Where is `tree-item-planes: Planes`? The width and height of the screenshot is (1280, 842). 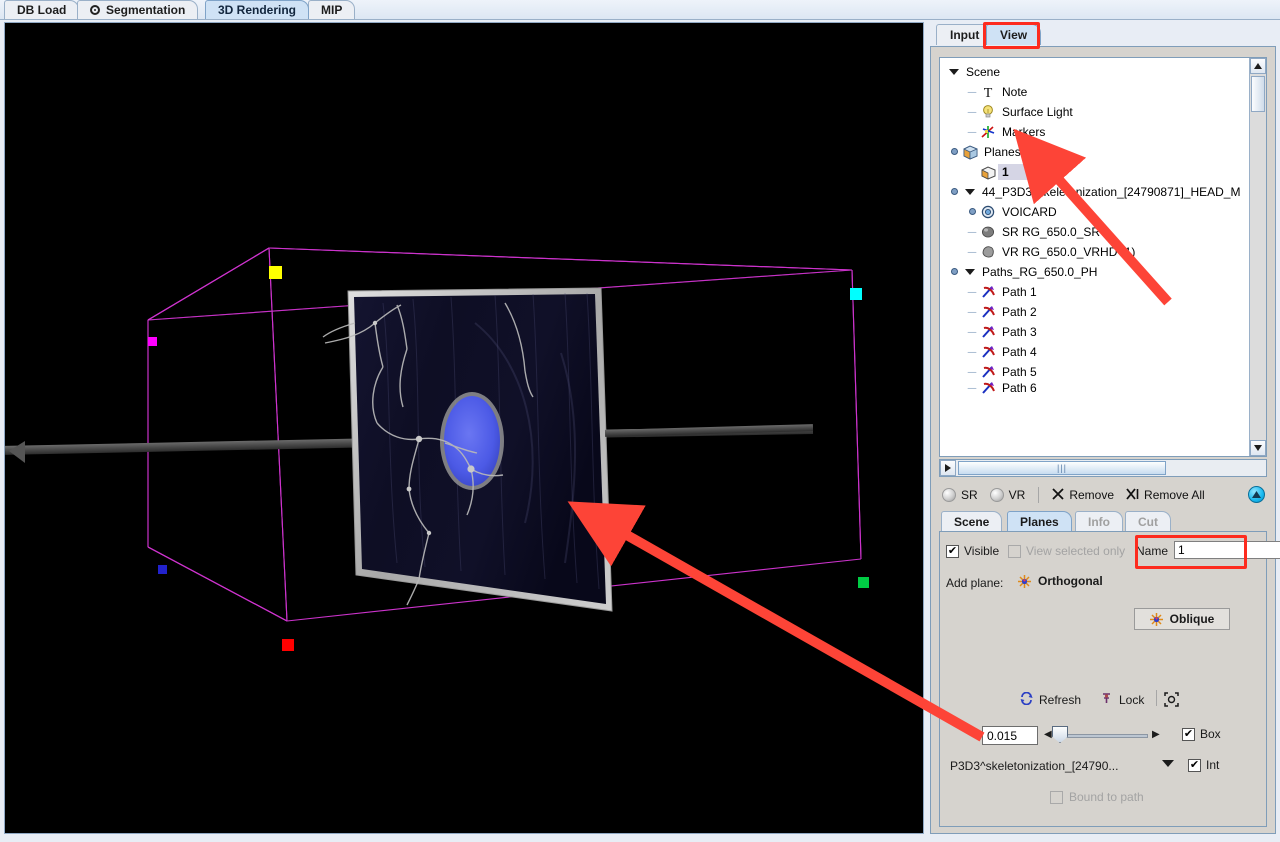
tree-item-planes: Planes is located at coordinates (1095, 152).